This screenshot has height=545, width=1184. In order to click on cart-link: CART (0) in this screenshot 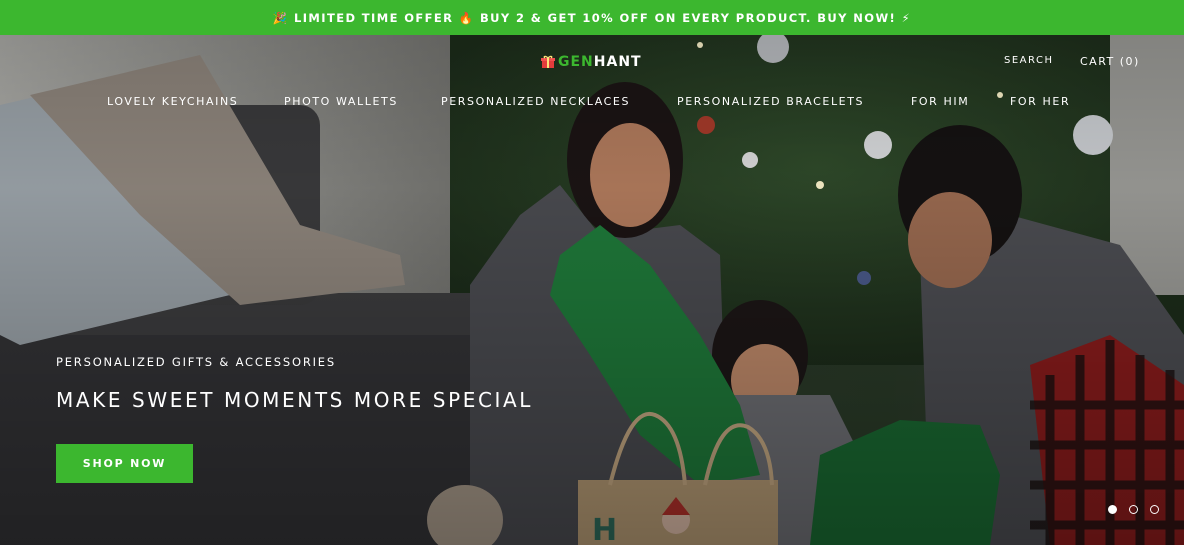, I will do `click(1110, 61)`.